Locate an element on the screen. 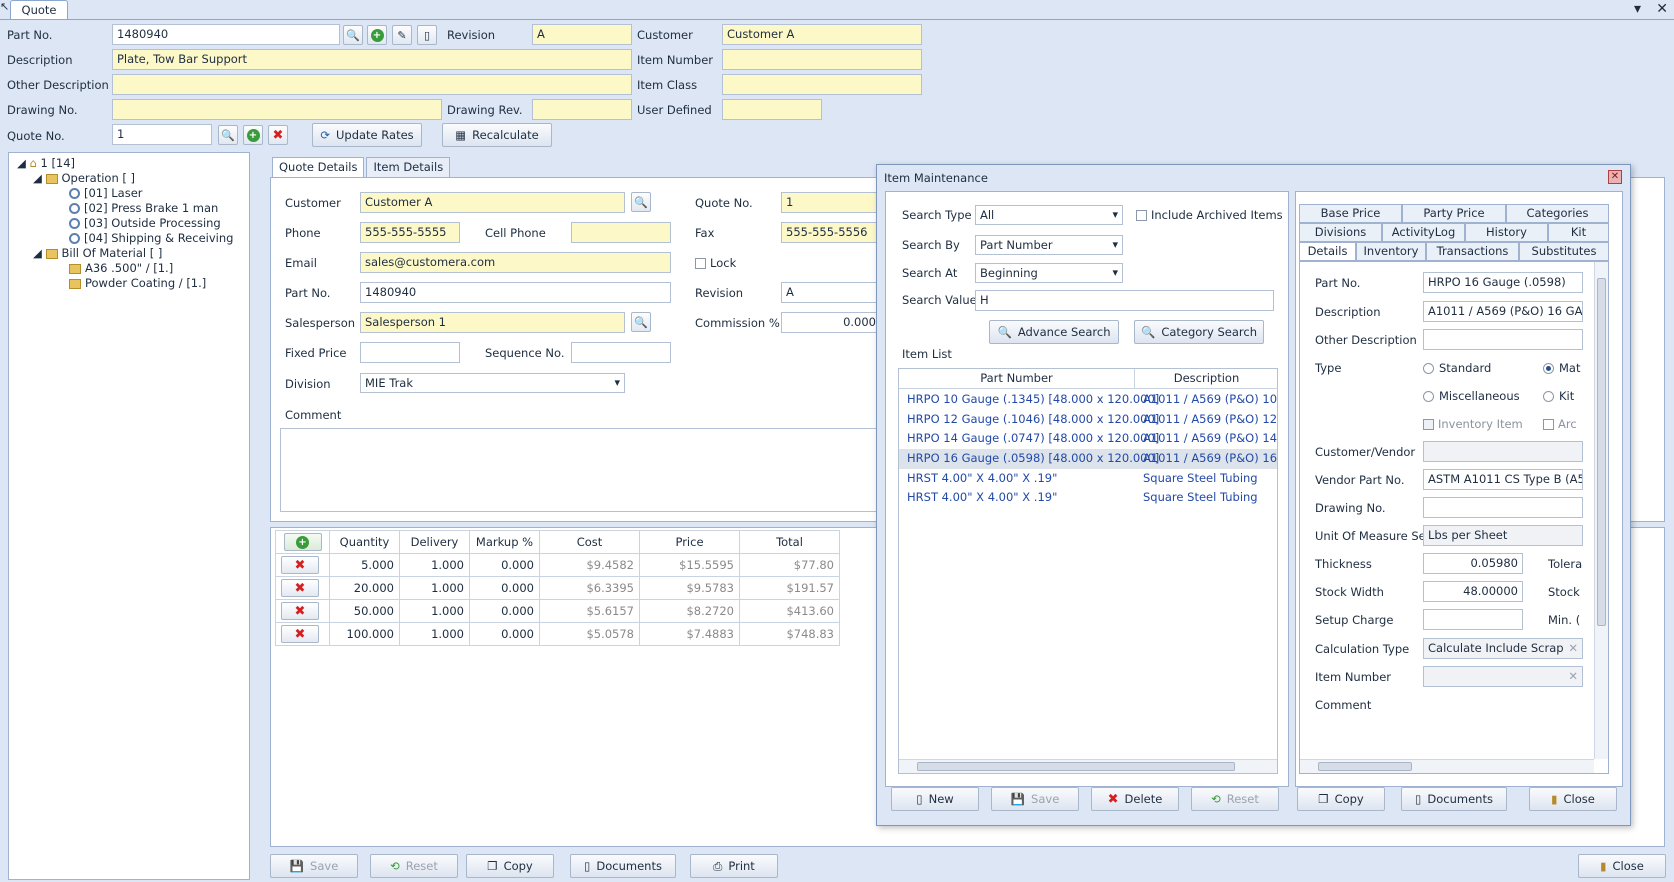  include-archived-checkbox: Include Archived Items is located at coordinates (1209, 215).